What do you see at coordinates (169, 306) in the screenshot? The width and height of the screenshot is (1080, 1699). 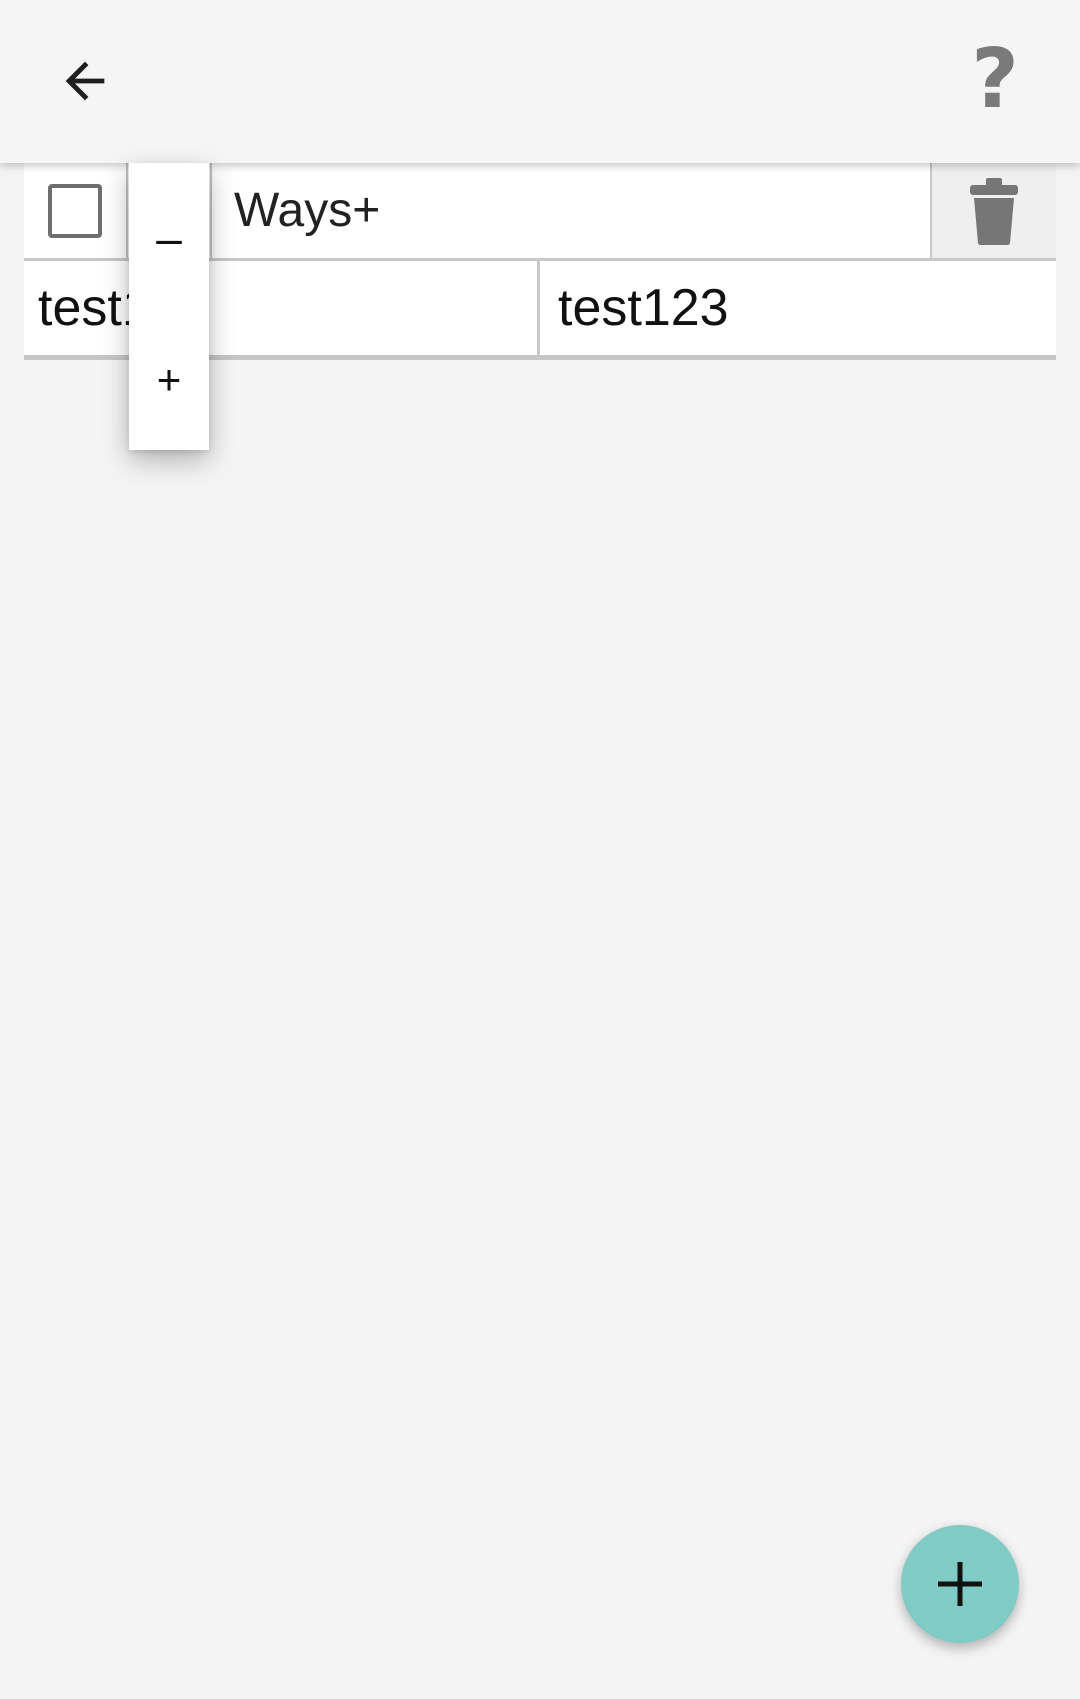 I see `zoom-popup: – +` at bounding box center [169, 306].